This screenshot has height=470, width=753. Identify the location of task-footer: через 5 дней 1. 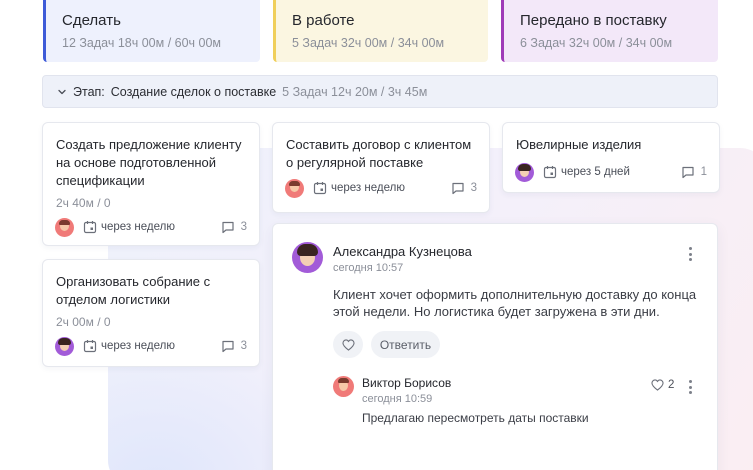
(611, 172).